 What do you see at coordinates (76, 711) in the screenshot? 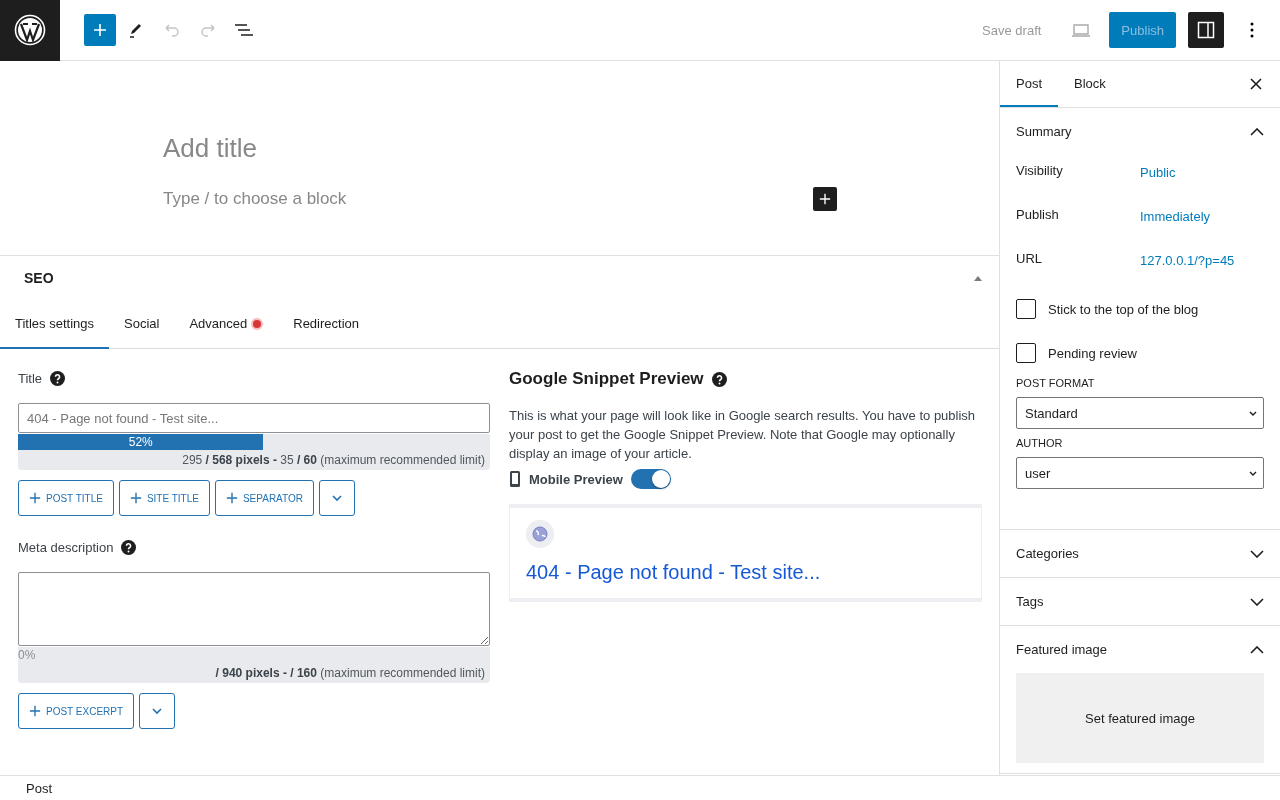
I see `insert-tag-button: POST EXCERPT` at bounding box center [76, 711].